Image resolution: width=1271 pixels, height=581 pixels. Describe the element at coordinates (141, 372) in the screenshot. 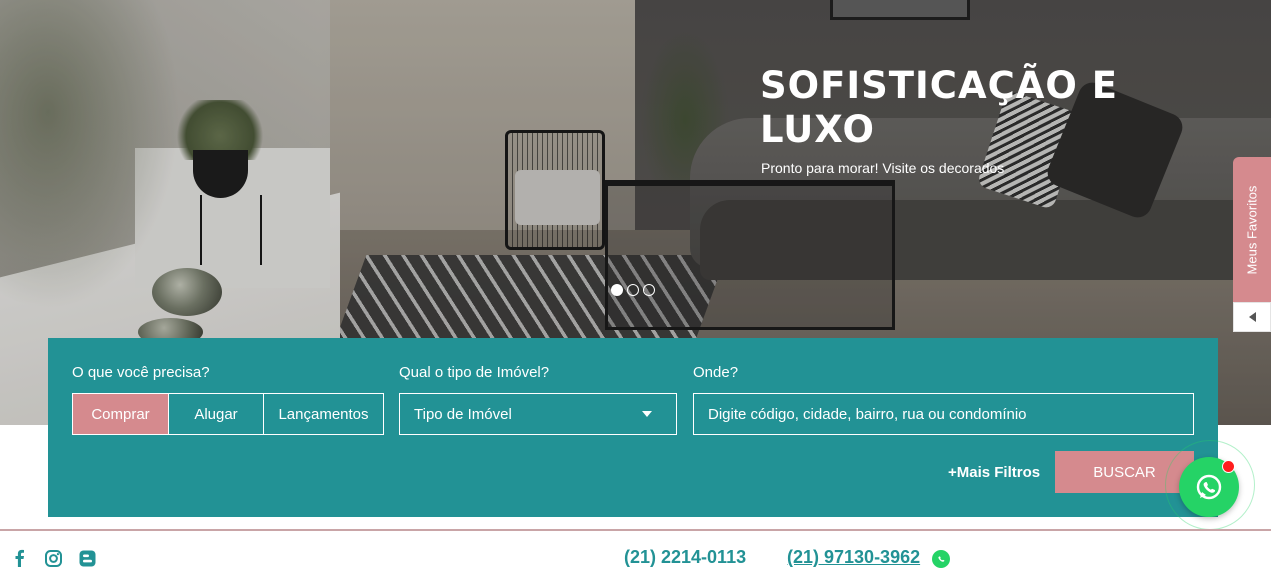

I see `need-label: O que você precisa?` at that location.